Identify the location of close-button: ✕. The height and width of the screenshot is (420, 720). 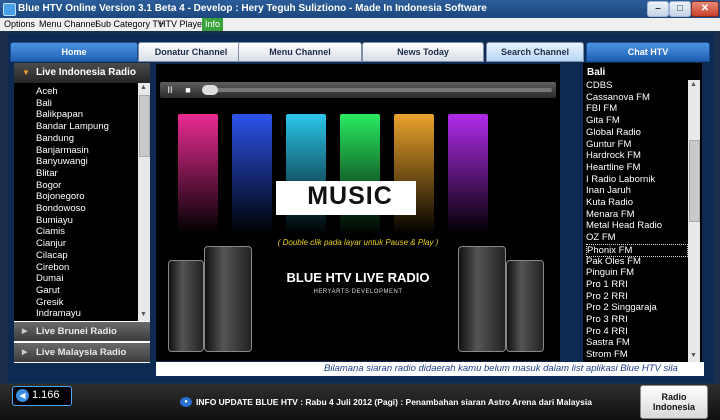
(705, 9).